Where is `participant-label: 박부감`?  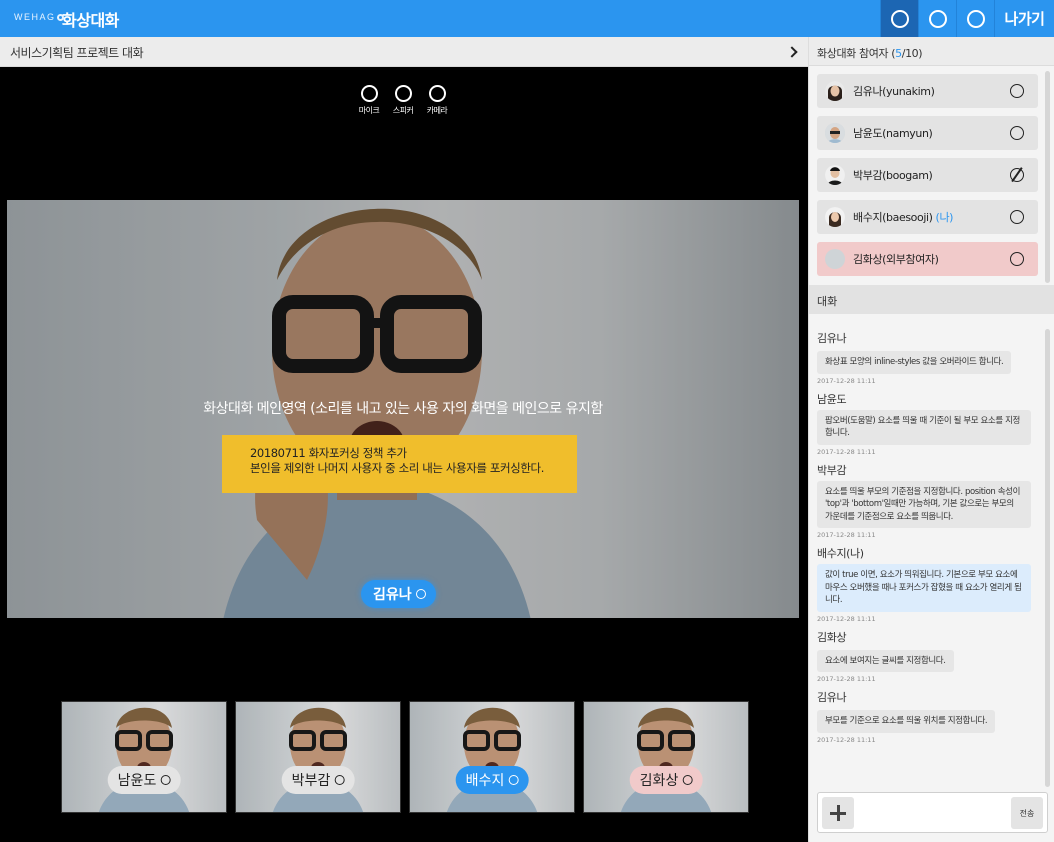
participant-label: 박부감 is located at coordinates (318, 780).